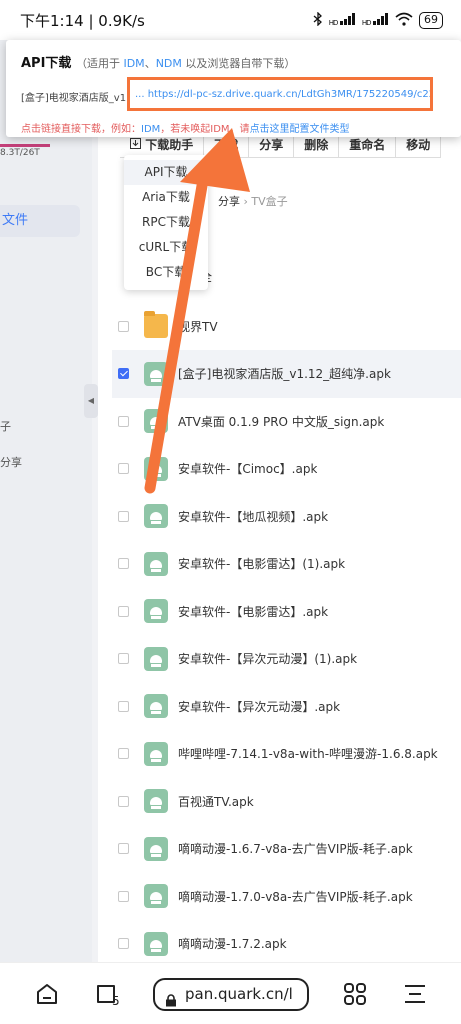 The height and width of the screenshot is (1024, 461). I want to click on signal-icon-2: HD, so click(375, 20).